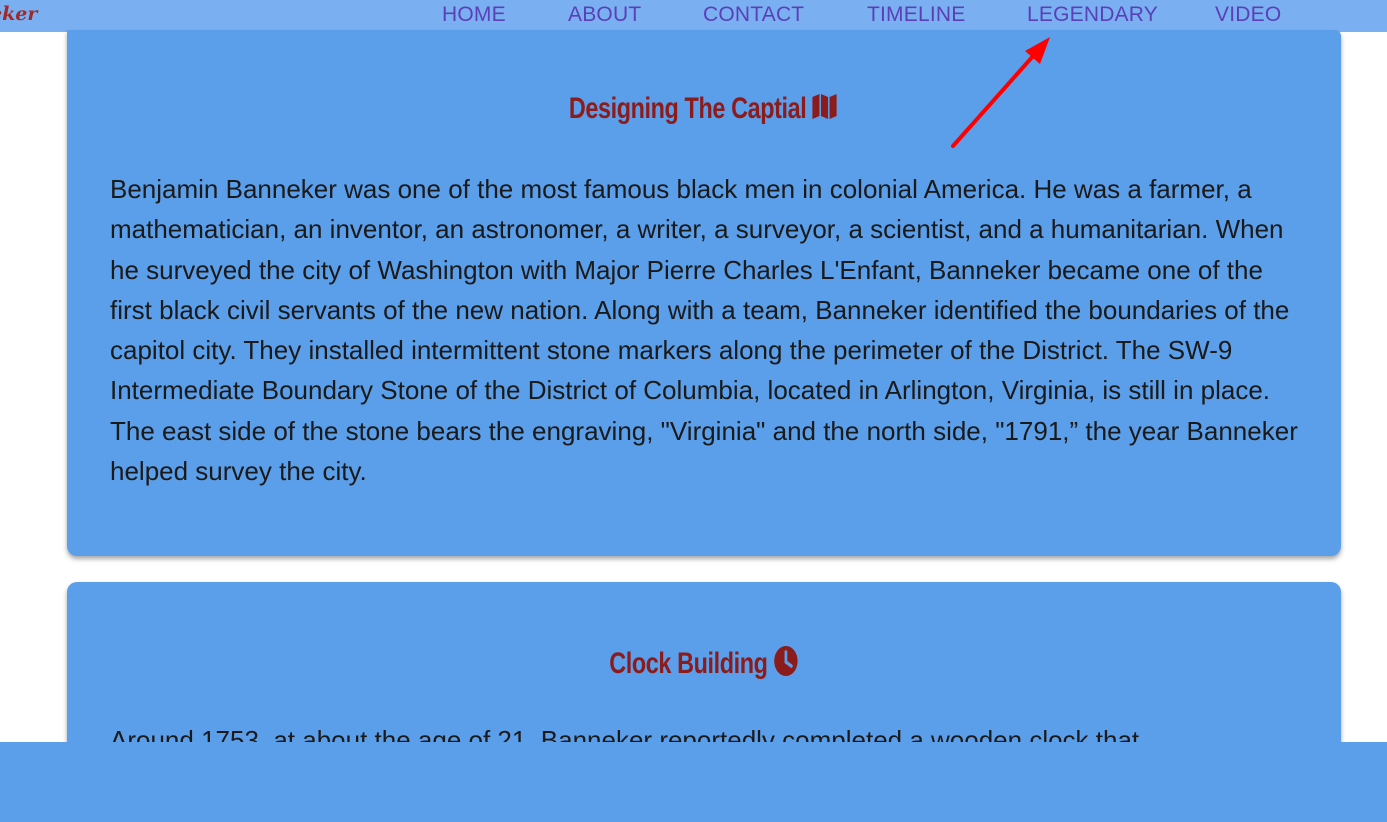 The height and width of the screenshot is (822, 1387). Describe the element at coordinates (785, 665) in the screenshot. I see `clock-icon` at that location.